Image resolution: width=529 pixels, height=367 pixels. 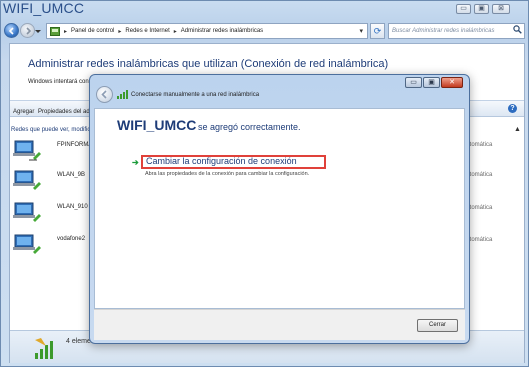 I want to click on network-name: WLAN_910, so click(x=72, y=207).